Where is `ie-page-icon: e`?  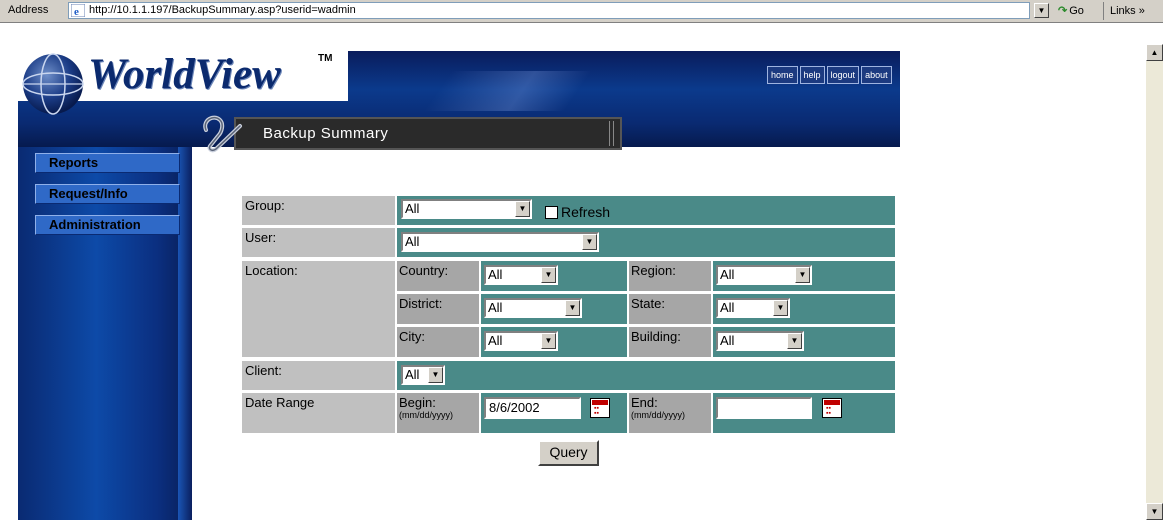
ie-page-icon: e is located at coordinates (78, 10).